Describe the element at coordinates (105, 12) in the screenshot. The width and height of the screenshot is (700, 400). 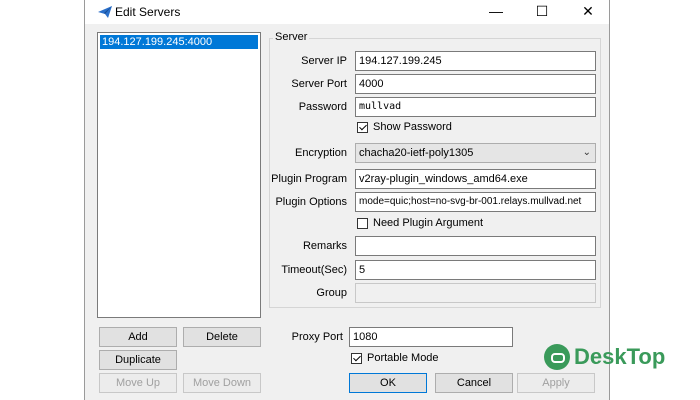
I see `paper-plane-icon` at that location.